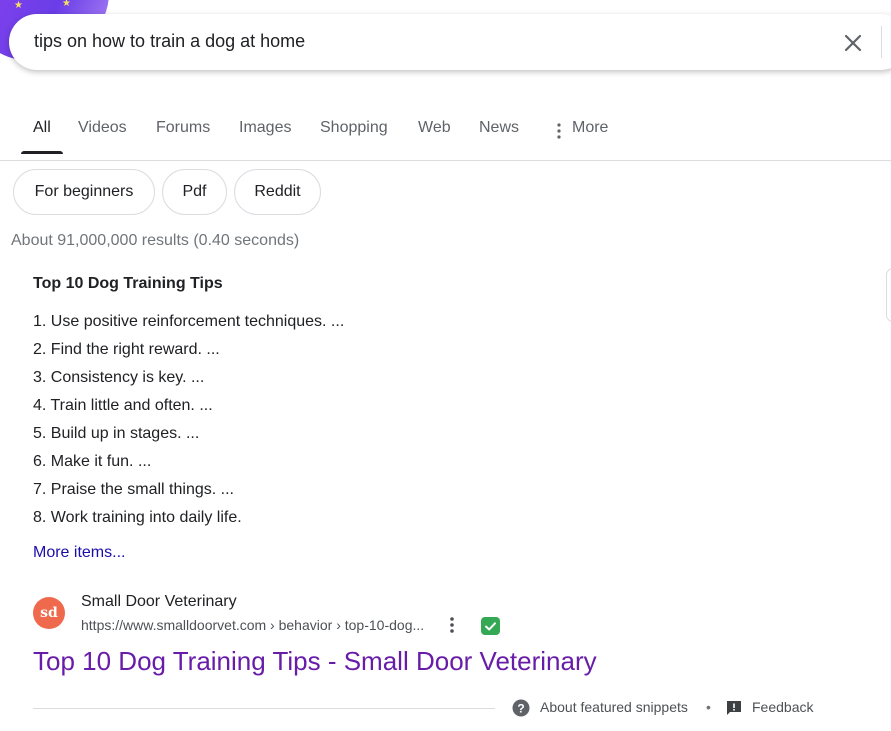 The height and width of the screenshot is (731, 891). What do you see at coordinates (84, 192) in the screenshot?
I see `chip-for-beginners: For beginners` at bounding box center [84, 192].